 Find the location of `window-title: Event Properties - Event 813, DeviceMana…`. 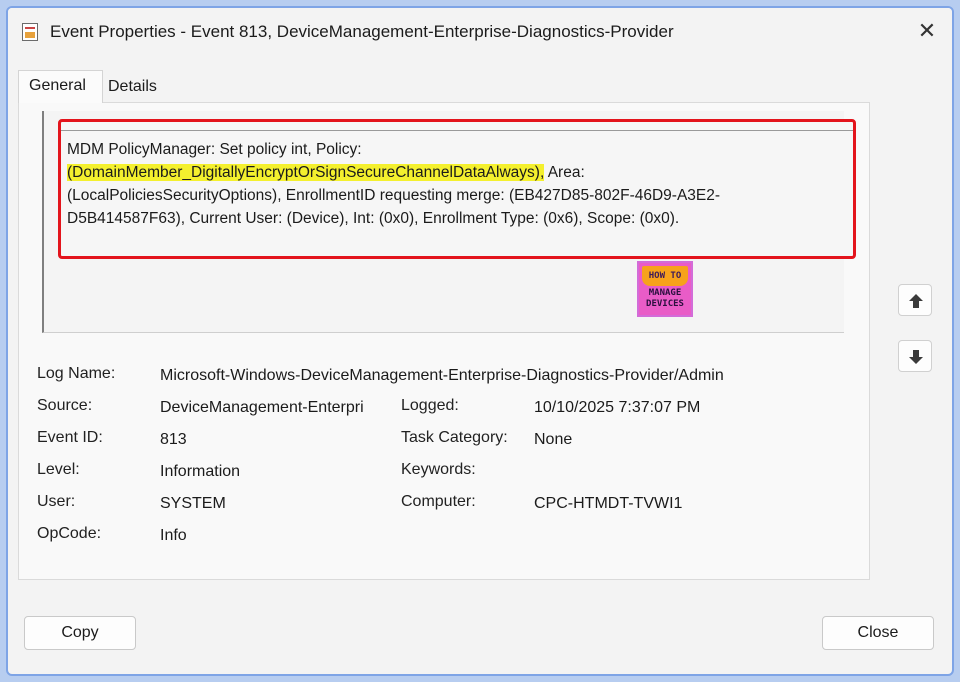

window-title: Event Properties - Event 813, DeviceMana… is located at coordinates (362, 31).